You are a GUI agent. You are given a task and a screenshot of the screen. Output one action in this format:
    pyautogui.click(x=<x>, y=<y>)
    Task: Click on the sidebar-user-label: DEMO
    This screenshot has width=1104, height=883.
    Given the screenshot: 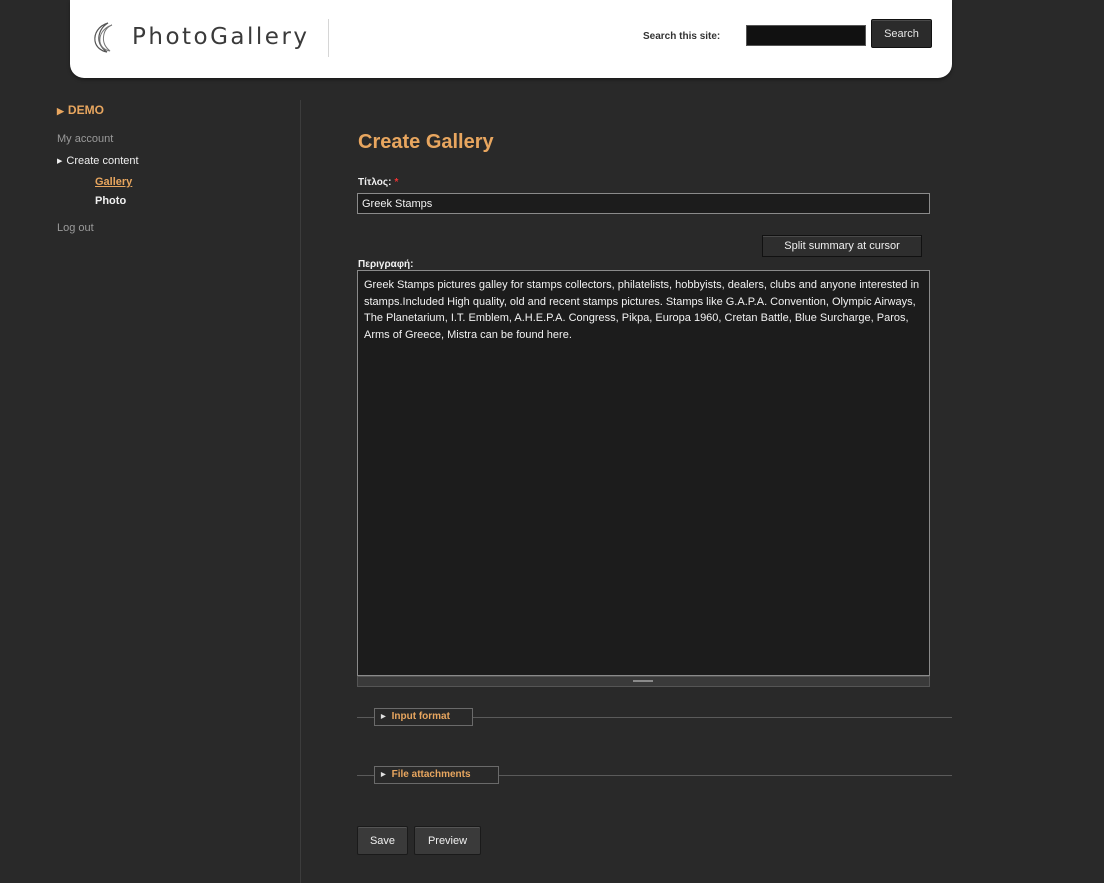 What is the action you would take?
    pyautogui.click(x=85, y=110)
    